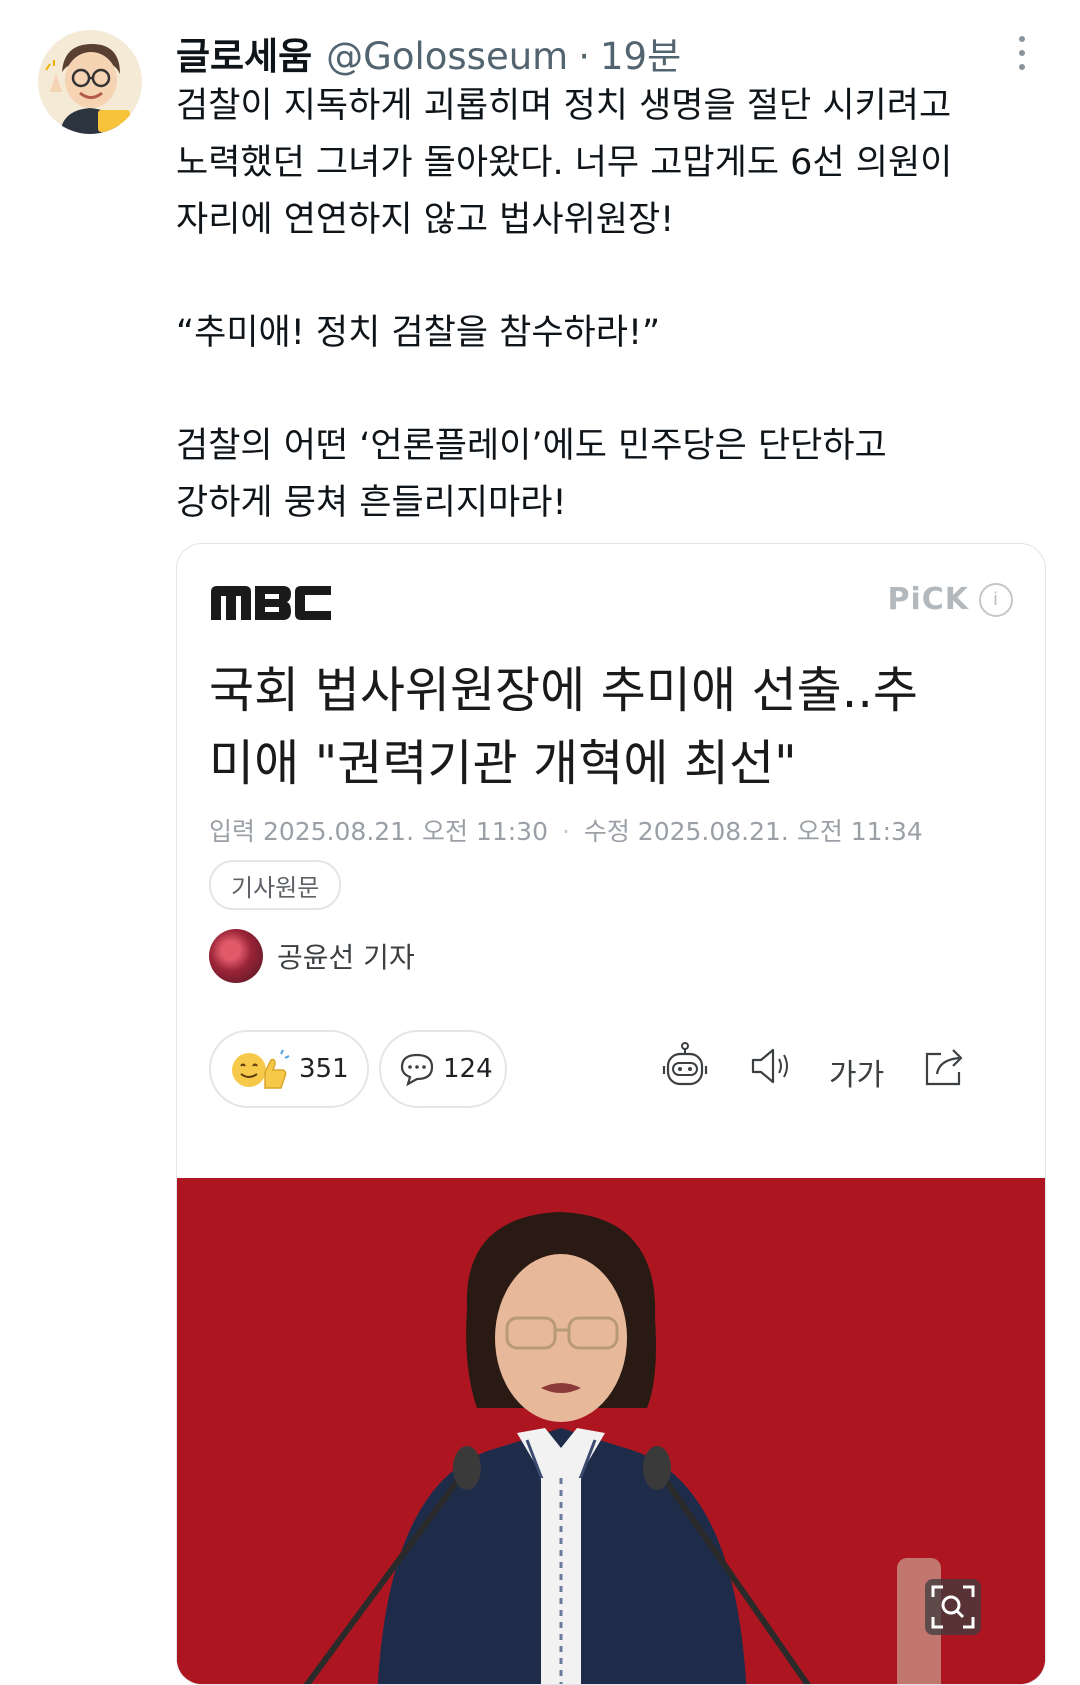  What do you see at coordinates (1022, 58) in the screenshot?
I see `more-vertical-icon` at bounding box center [1022, 58].